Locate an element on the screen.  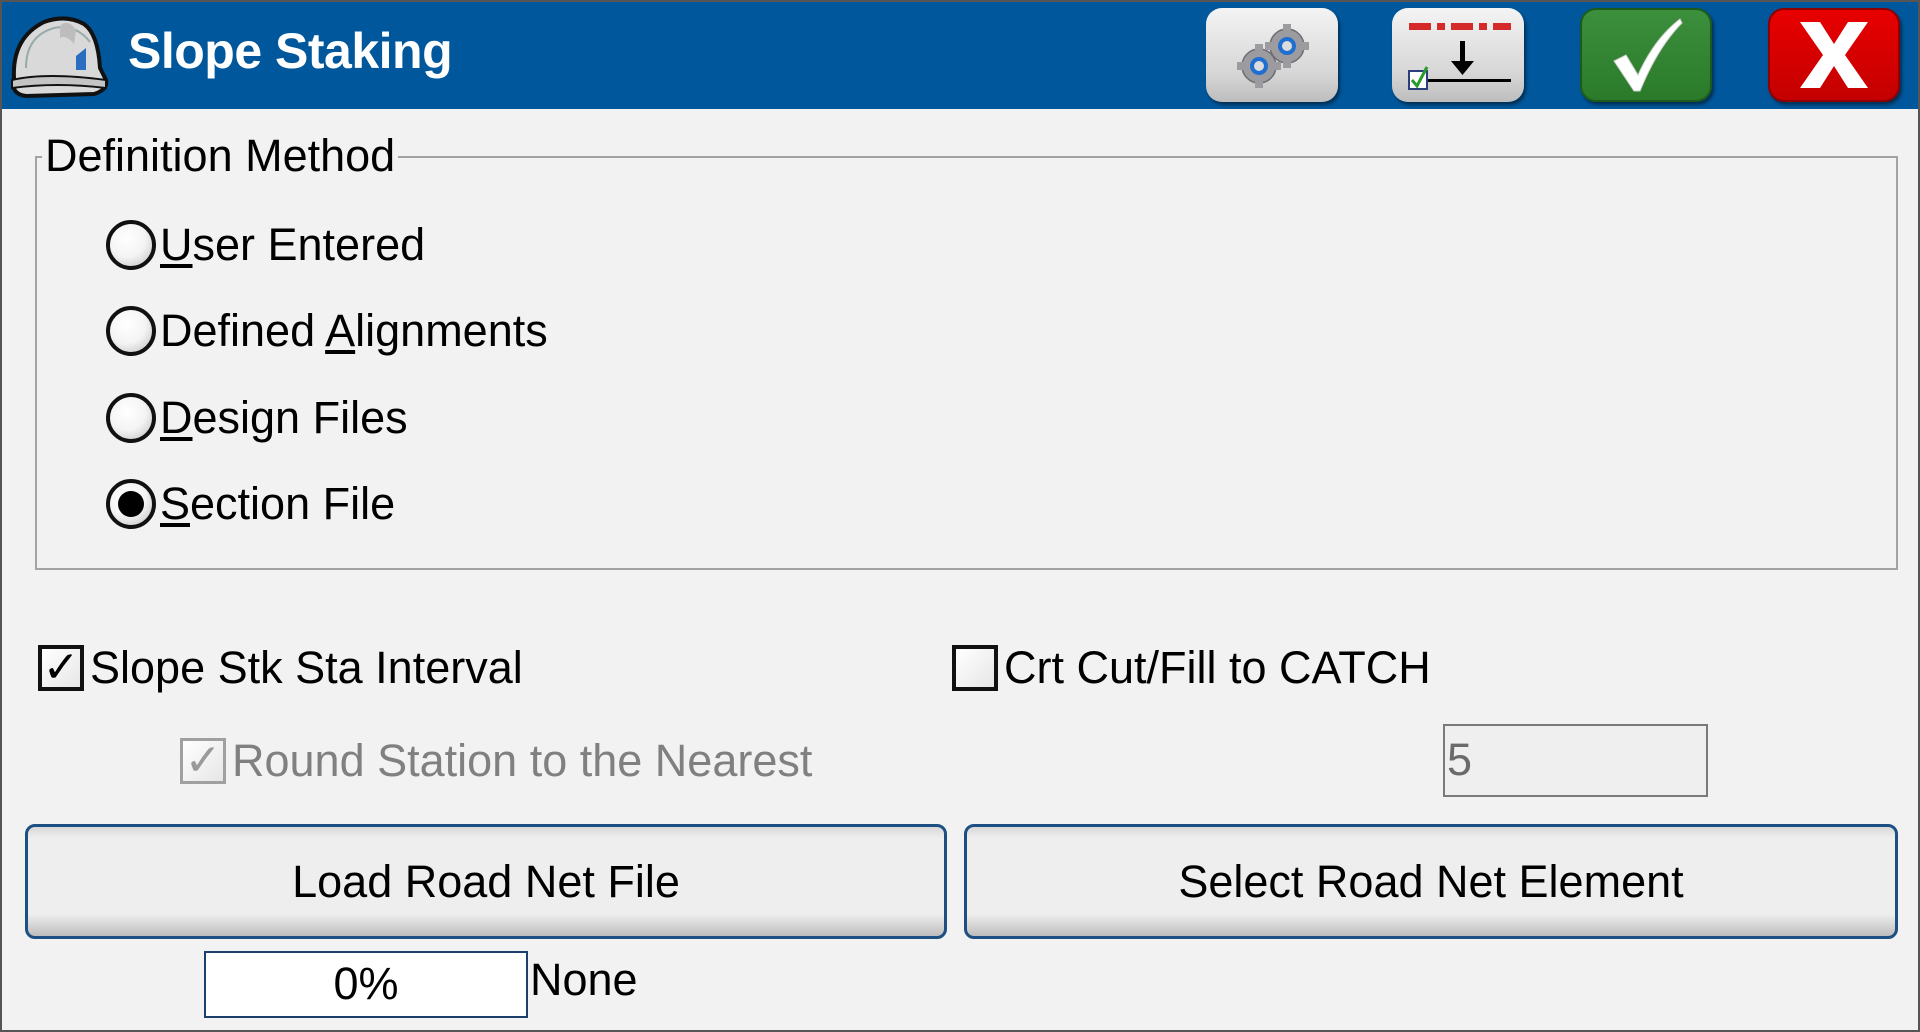
gears-icon is located at coordinates (1273, 56).